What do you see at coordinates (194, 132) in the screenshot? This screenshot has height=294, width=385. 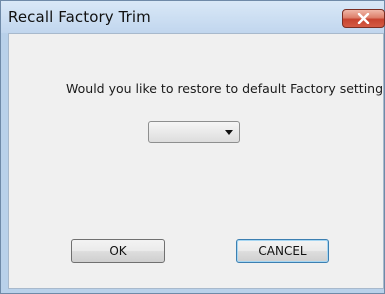 I see `factory-setting-dropdown` at bounding box center [194, 132].